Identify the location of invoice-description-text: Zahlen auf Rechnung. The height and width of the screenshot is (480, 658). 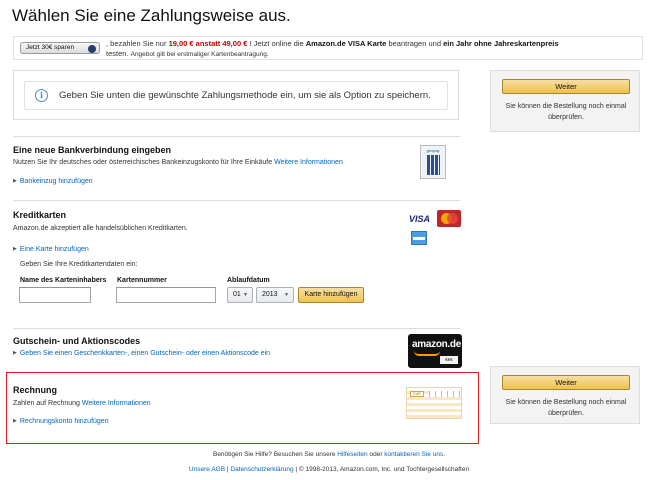
(46, 403).